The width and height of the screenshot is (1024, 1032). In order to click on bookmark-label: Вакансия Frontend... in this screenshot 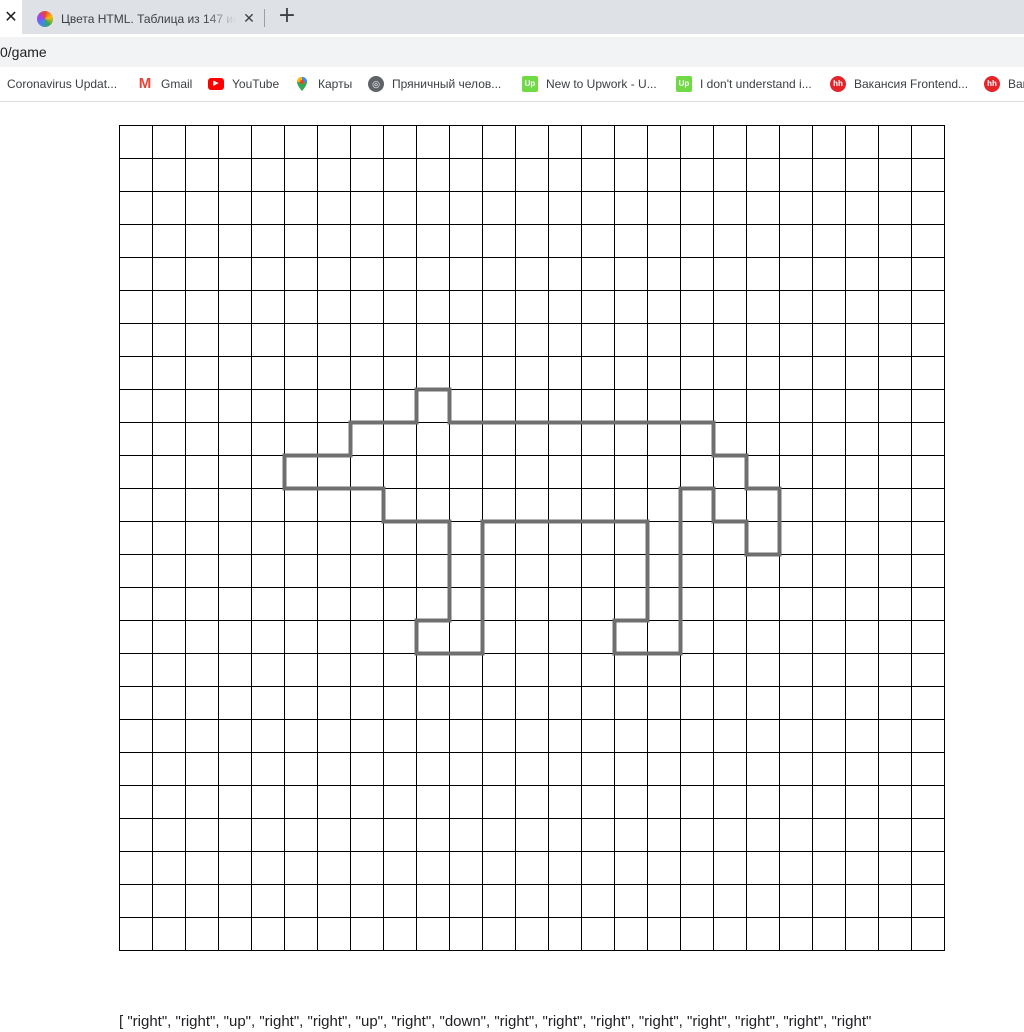, I will do `click(911, 84)`.